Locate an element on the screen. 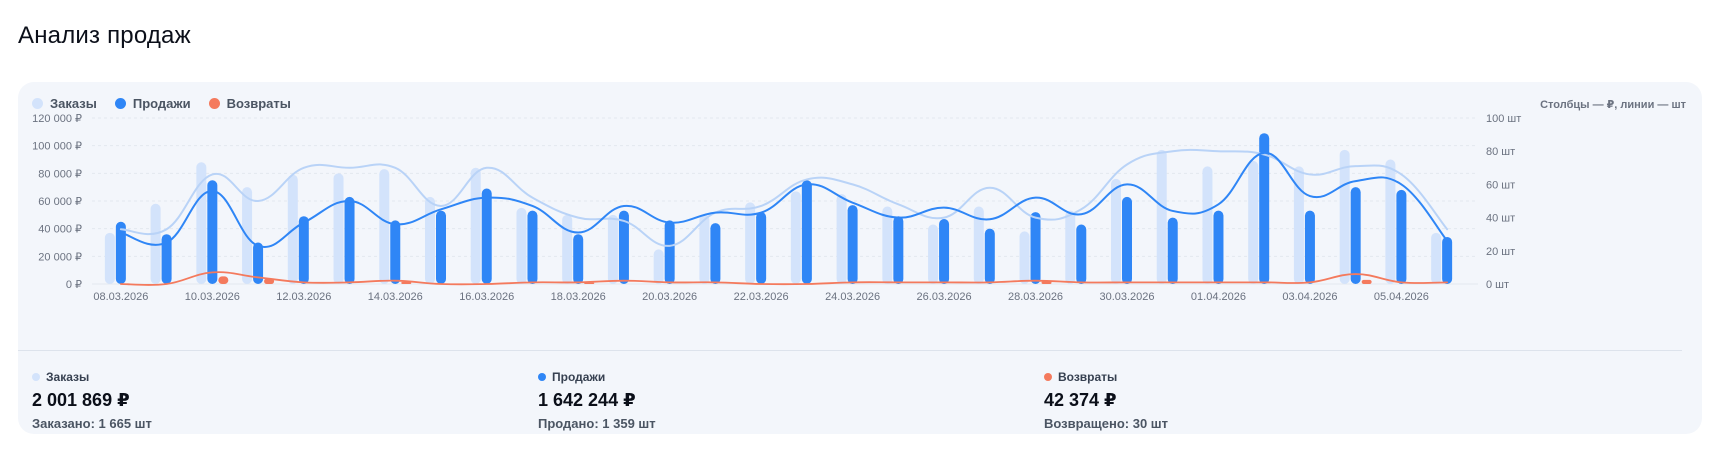 Image resolution: width=1719 pixels, height=450 pixels. summary-sales-count: Продано: 1 359 шт is located at coordinates (597, 423).